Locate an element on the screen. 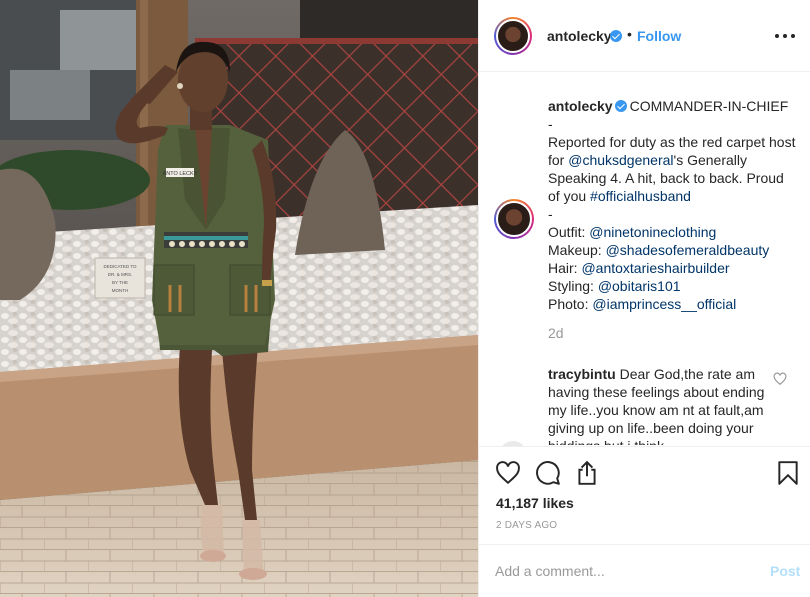 This screenshot has width=810, height=597. credit-link: @iamprincess__official is located at coordinates (664, 304).